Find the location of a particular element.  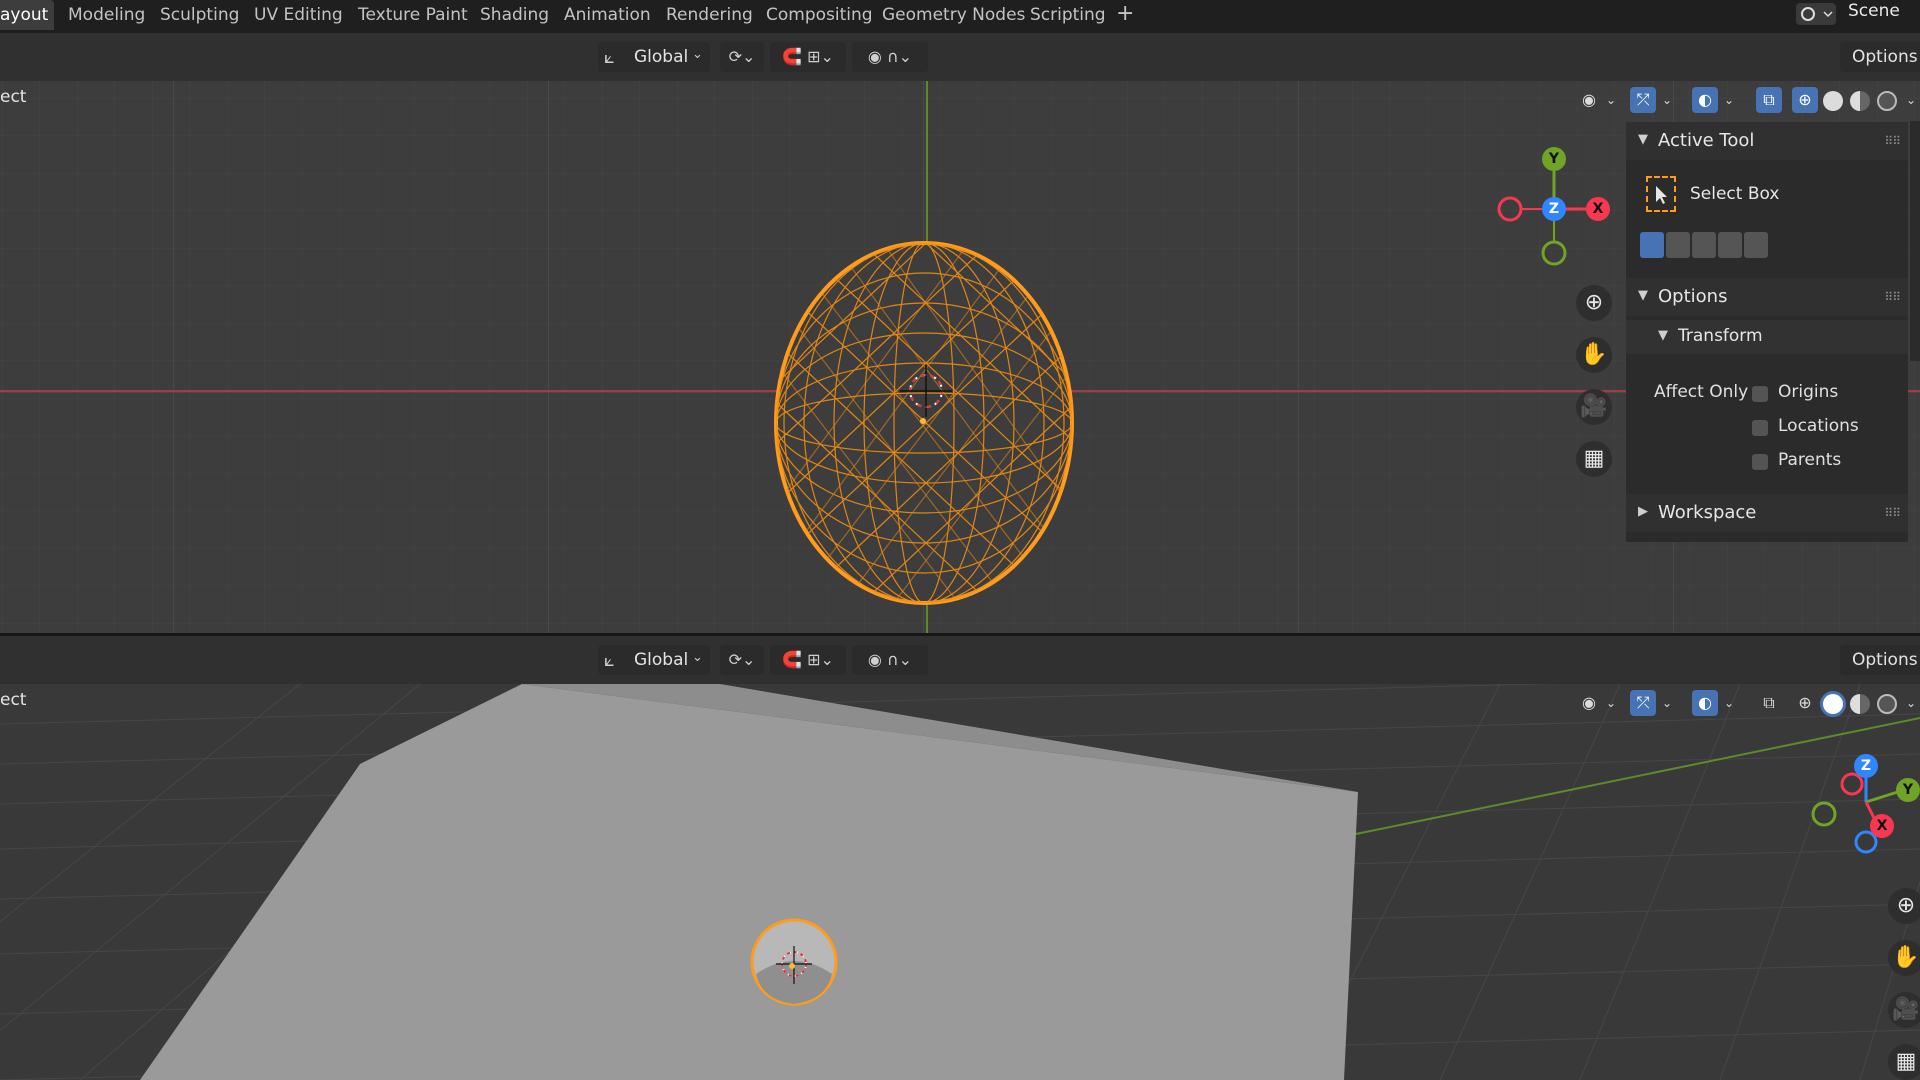

sphere-object is located at coordinates (796, 963).